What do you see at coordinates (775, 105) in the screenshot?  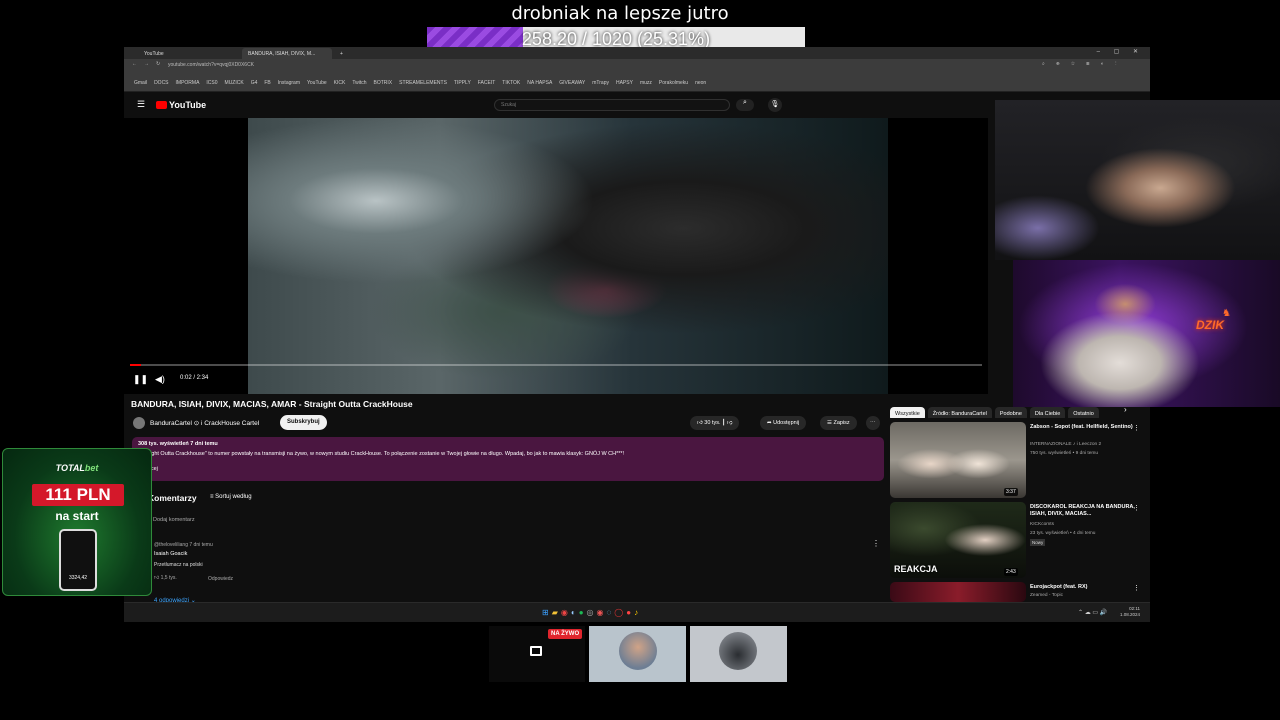 I see `microphone-icon: 🎙` at bounding box center [775, 105].